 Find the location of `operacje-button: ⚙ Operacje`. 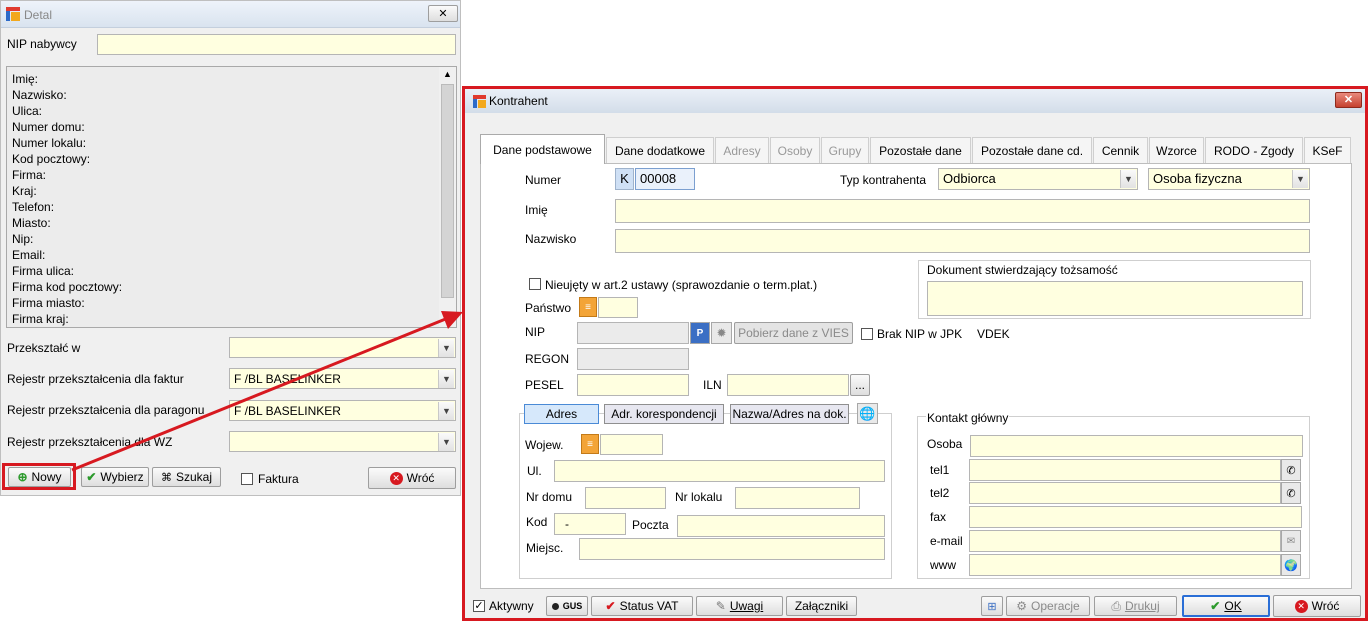

operacje-button: ⚙ Operacje is located at coordinates (1048, 606).